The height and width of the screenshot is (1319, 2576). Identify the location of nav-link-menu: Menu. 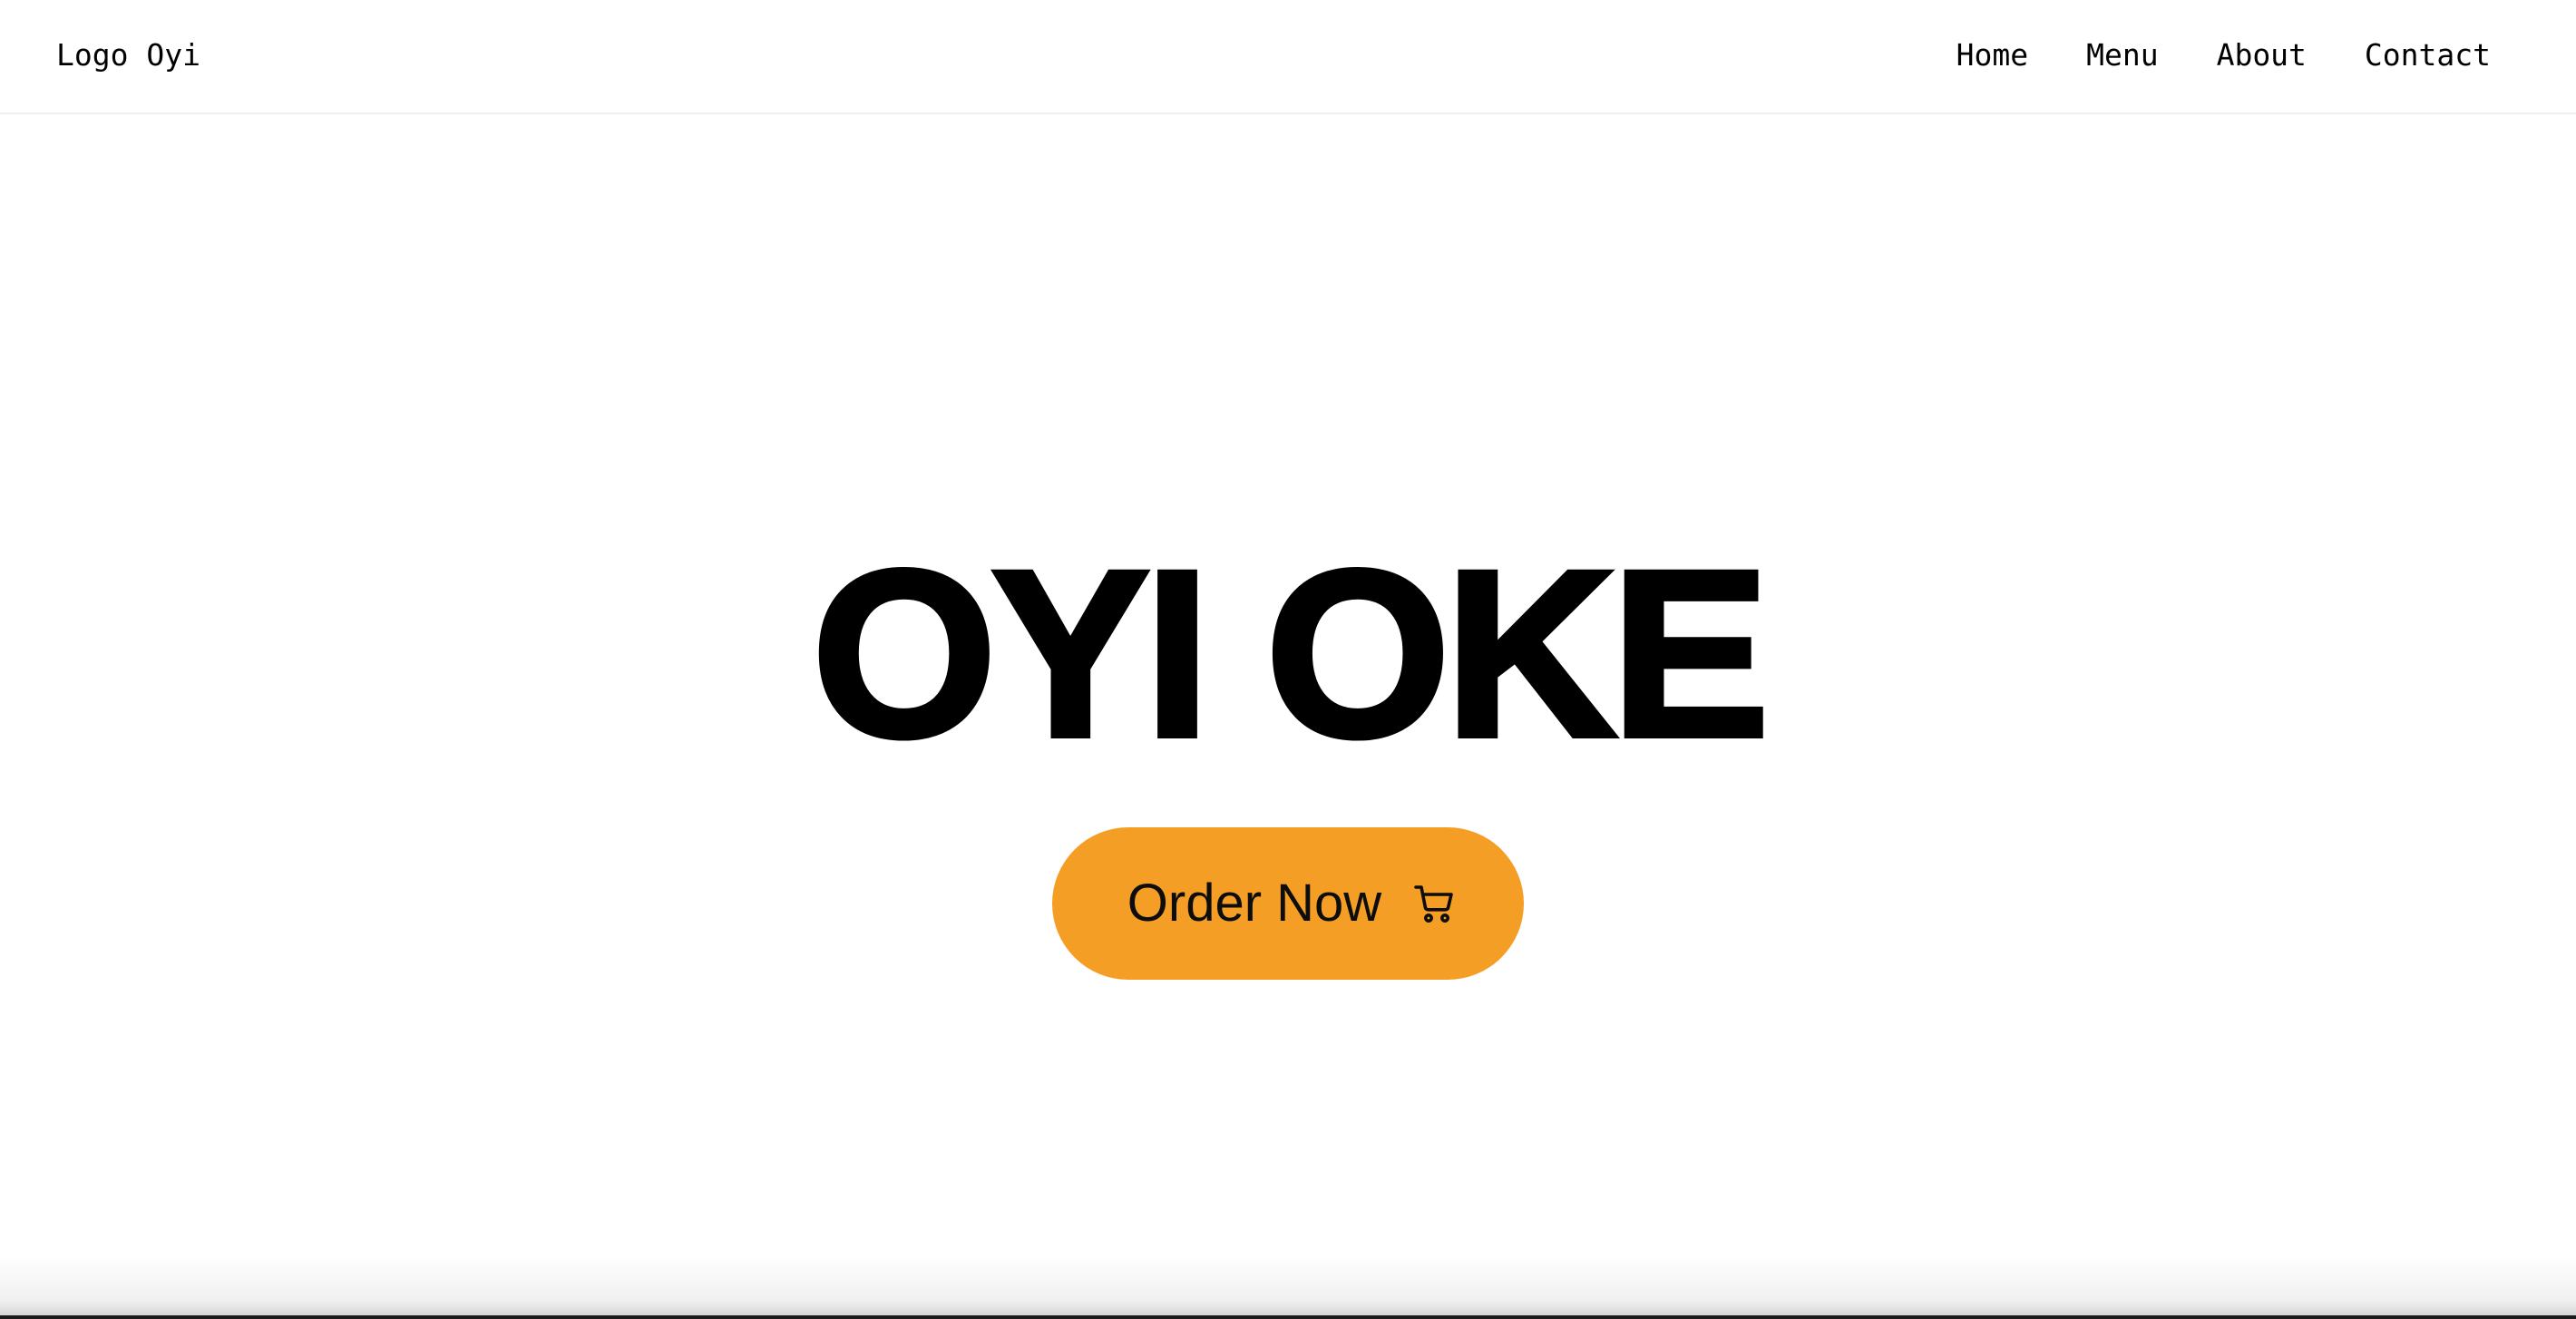
(2122, 55).